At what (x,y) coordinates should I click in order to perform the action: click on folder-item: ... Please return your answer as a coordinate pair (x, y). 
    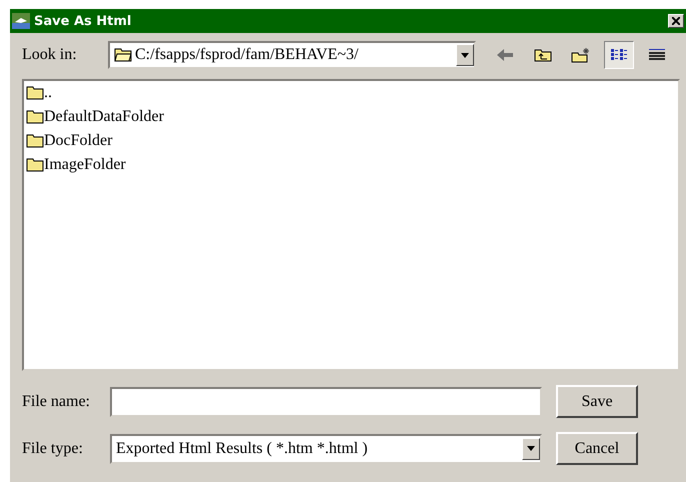
    Looking at the image, I should click on (351, 93).